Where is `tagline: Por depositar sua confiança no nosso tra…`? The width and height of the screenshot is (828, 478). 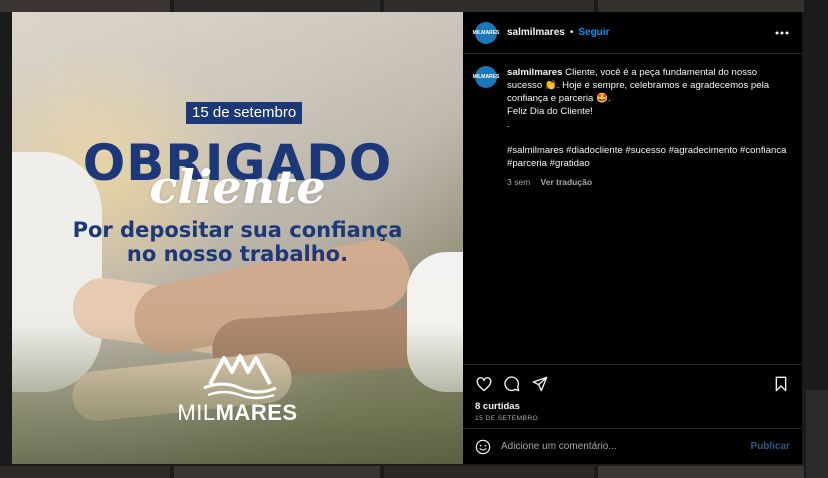
tagline: Por depositar sua confiança no nosso tra… is located at coordinates (237, 242).